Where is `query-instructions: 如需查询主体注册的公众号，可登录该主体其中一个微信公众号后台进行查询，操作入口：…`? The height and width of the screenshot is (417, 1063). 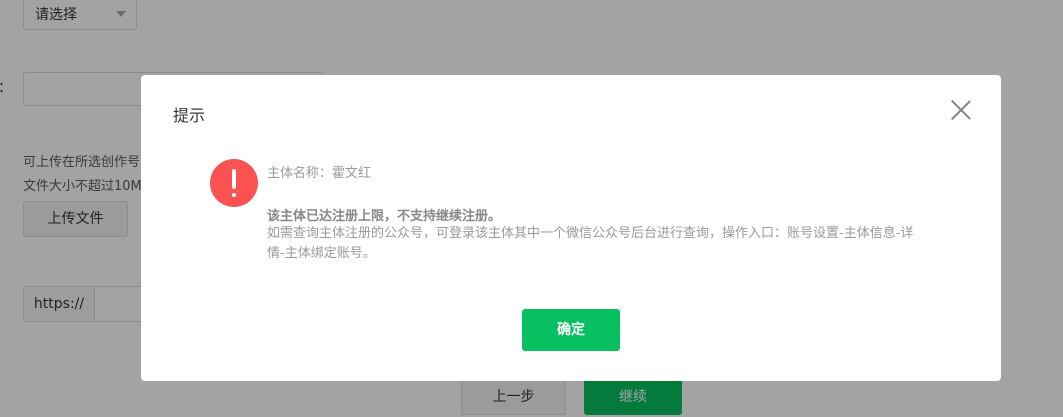
query-instructions: 如需查询主体注册的公众号，可登录该主体其中一个微信公众号后台进行查询，操作入口：… is located at coordinates (590, 243).